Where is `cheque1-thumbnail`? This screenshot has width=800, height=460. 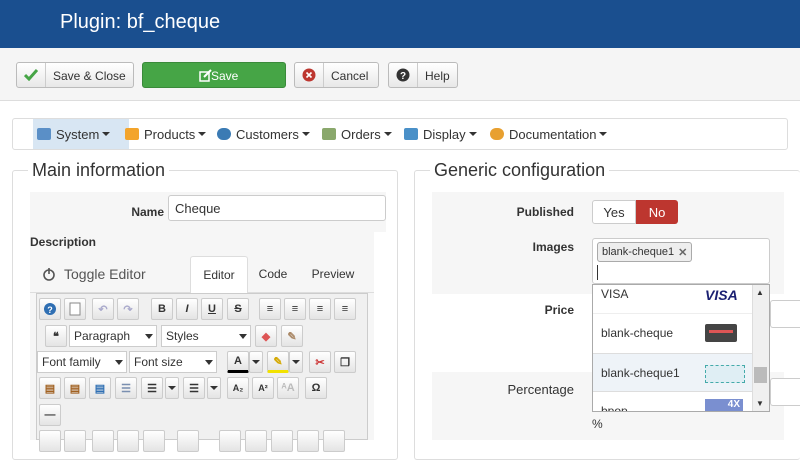 cheque1-thumbnail is located at coordinates (725, 374).